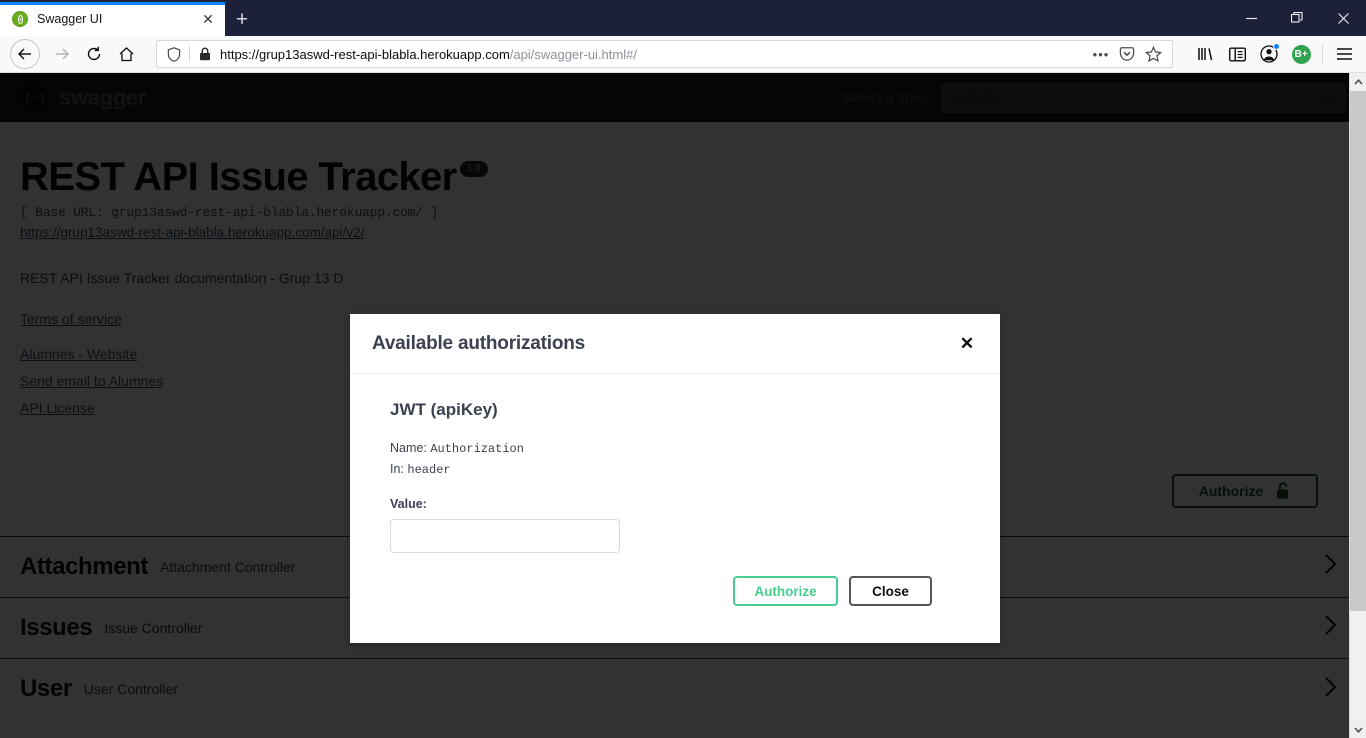 The width and height of the screenshot is (1366, 738). What do you see at coordinates (573, 54) in the screenshot?
I see `url-path: /api/swagger-ui.html#/` at bounding box center [573, 54].